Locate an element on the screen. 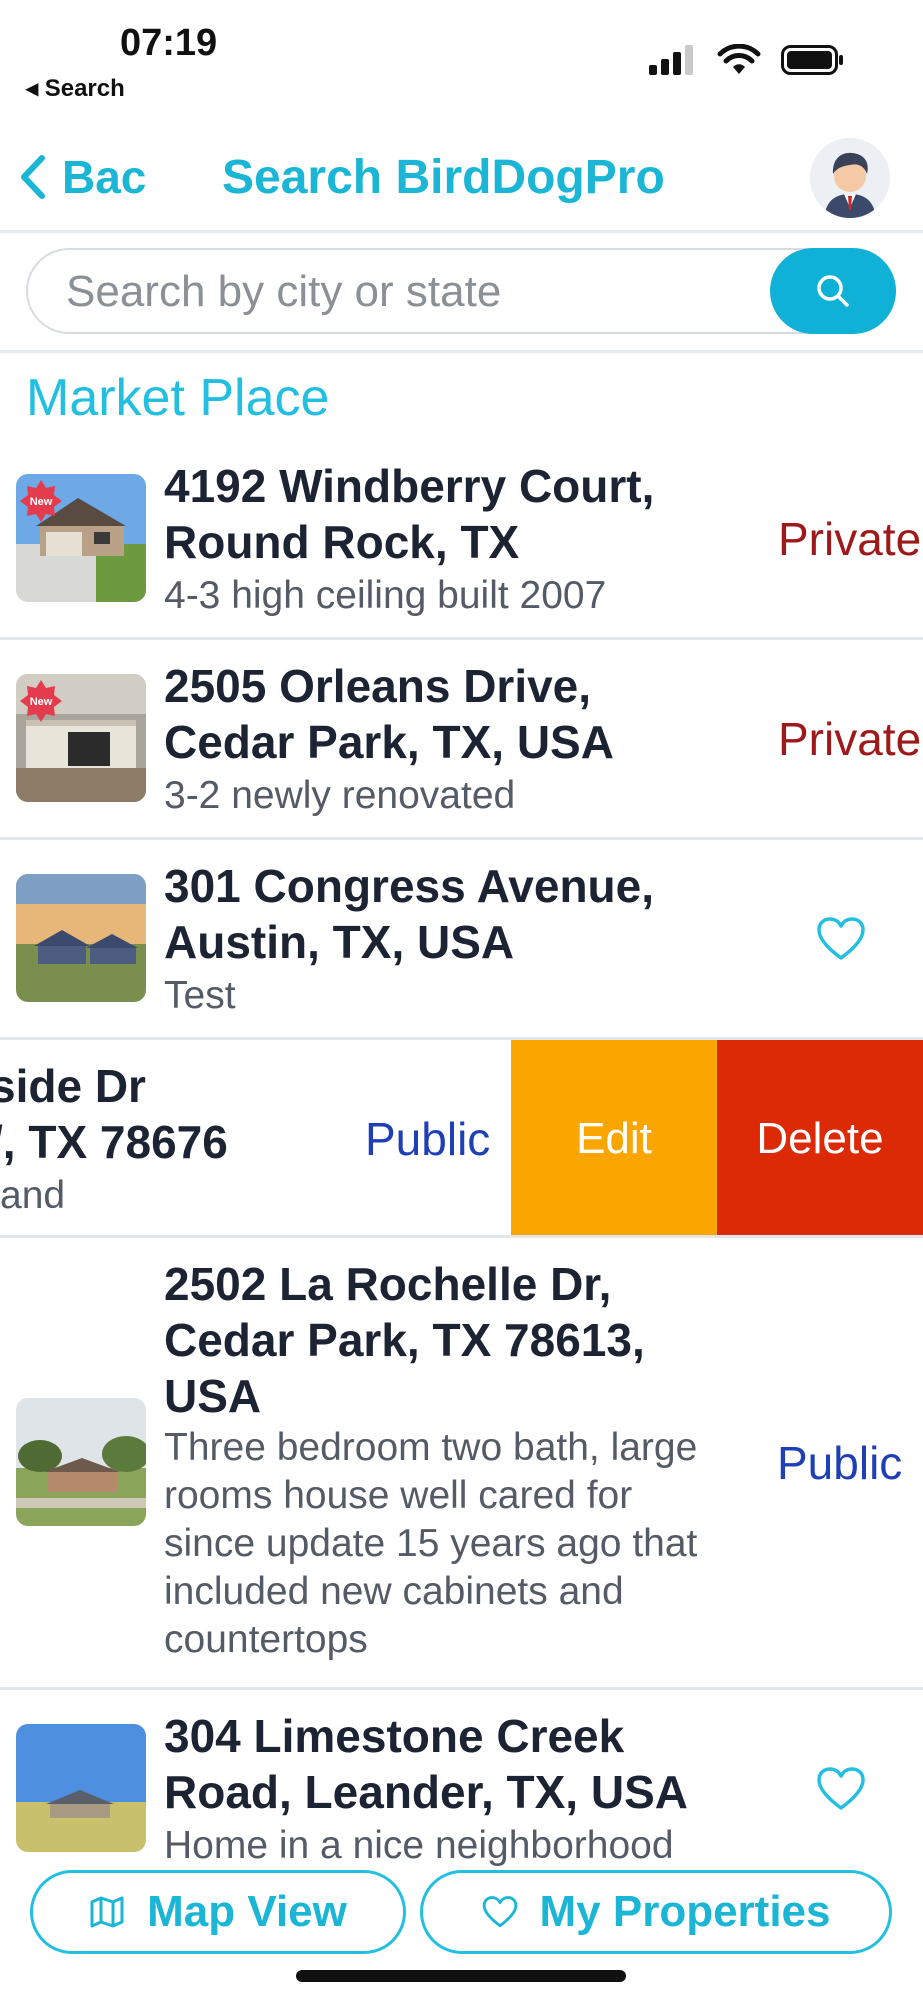 Image resolution: width=923 pixels, height=2000 pixels. description-line: Three bedroom two bath, large is located at coordinates (431, 1447).